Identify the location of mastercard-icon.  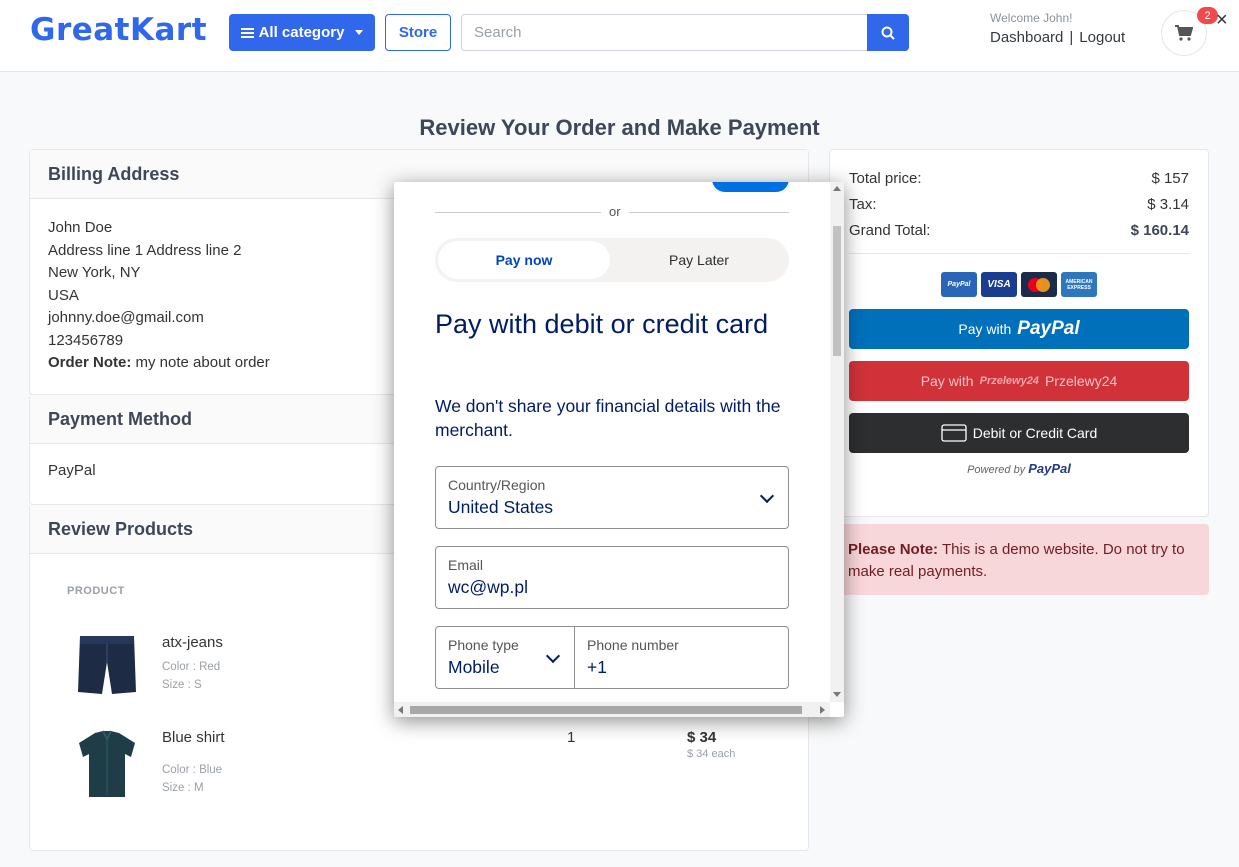
(1039, 284).